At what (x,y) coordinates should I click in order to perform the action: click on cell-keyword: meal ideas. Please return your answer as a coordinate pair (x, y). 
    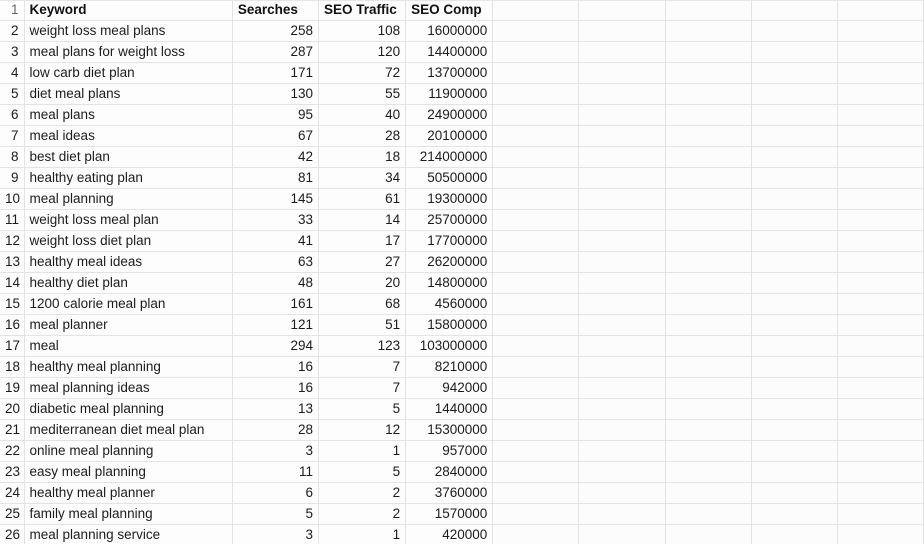
    Looking at the image, I should click on (128, 136).